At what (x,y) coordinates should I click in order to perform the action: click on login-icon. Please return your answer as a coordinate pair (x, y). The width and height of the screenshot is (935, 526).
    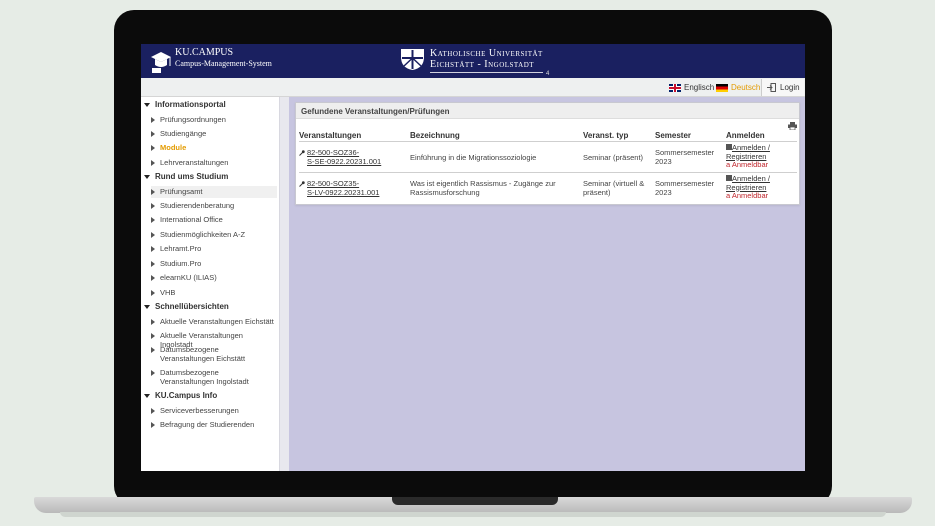
    Looking at the image, I should click on (771, 87).